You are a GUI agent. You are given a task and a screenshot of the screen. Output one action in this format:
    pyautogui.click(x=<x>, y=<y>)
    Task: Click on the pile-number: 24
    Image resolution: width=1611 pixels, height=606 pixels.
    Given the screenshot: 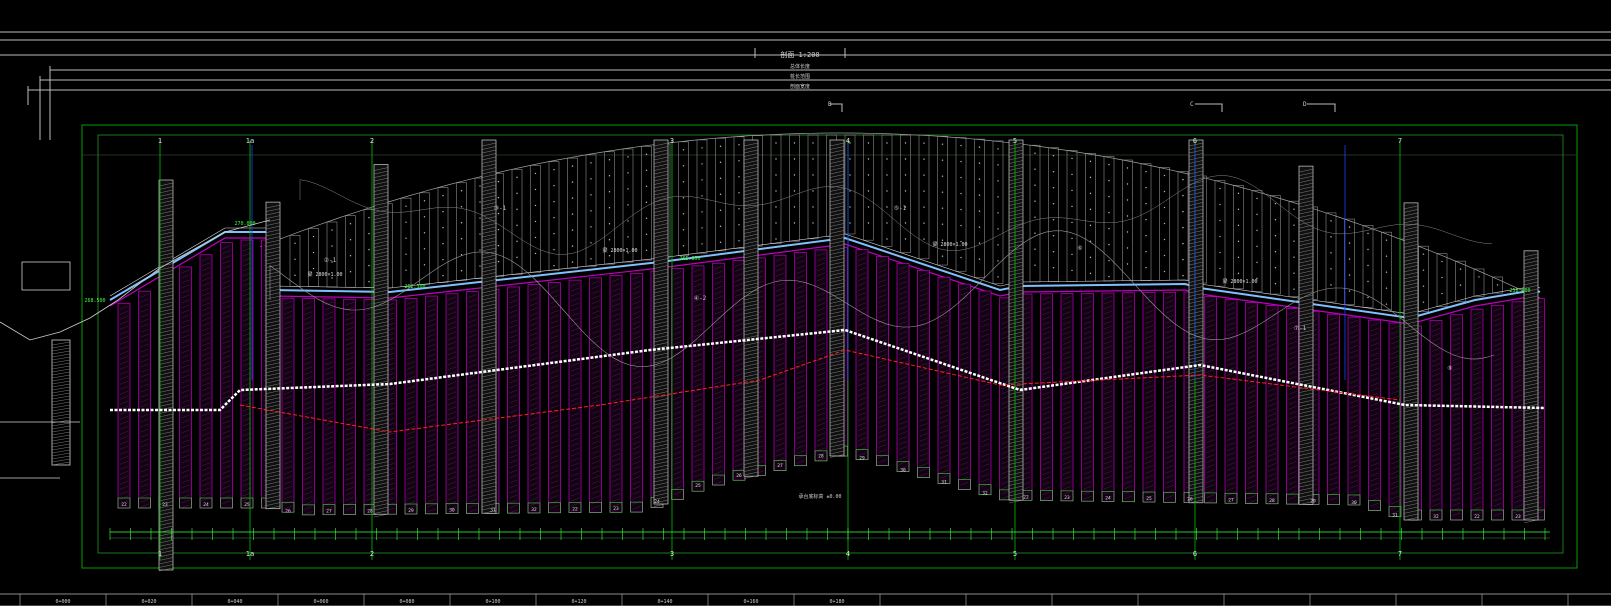 What is the action you would take?
    pyautogui.click(x=1108, y=499)
    